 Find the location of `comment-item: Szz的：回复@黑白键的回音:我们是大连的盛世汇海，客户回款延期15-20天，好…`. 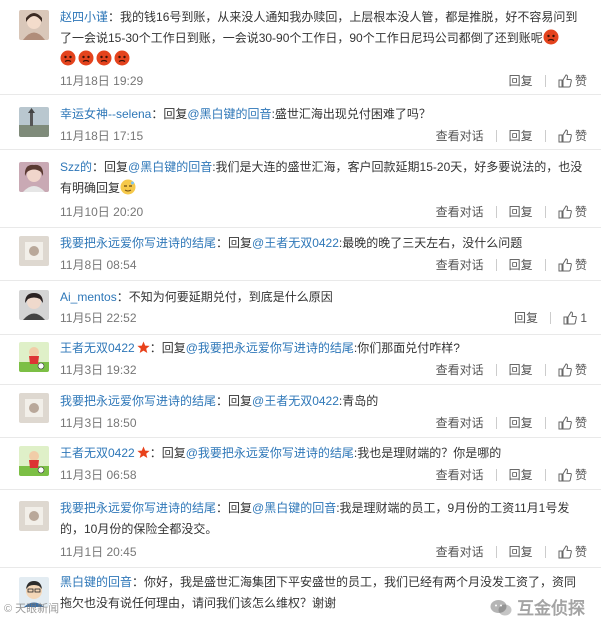

comment-item: Szz的：回复@黑白键的回音:我们是大连的盛世汇海，客户回款延期15-20天，好… is located at coordinates (300, 188).